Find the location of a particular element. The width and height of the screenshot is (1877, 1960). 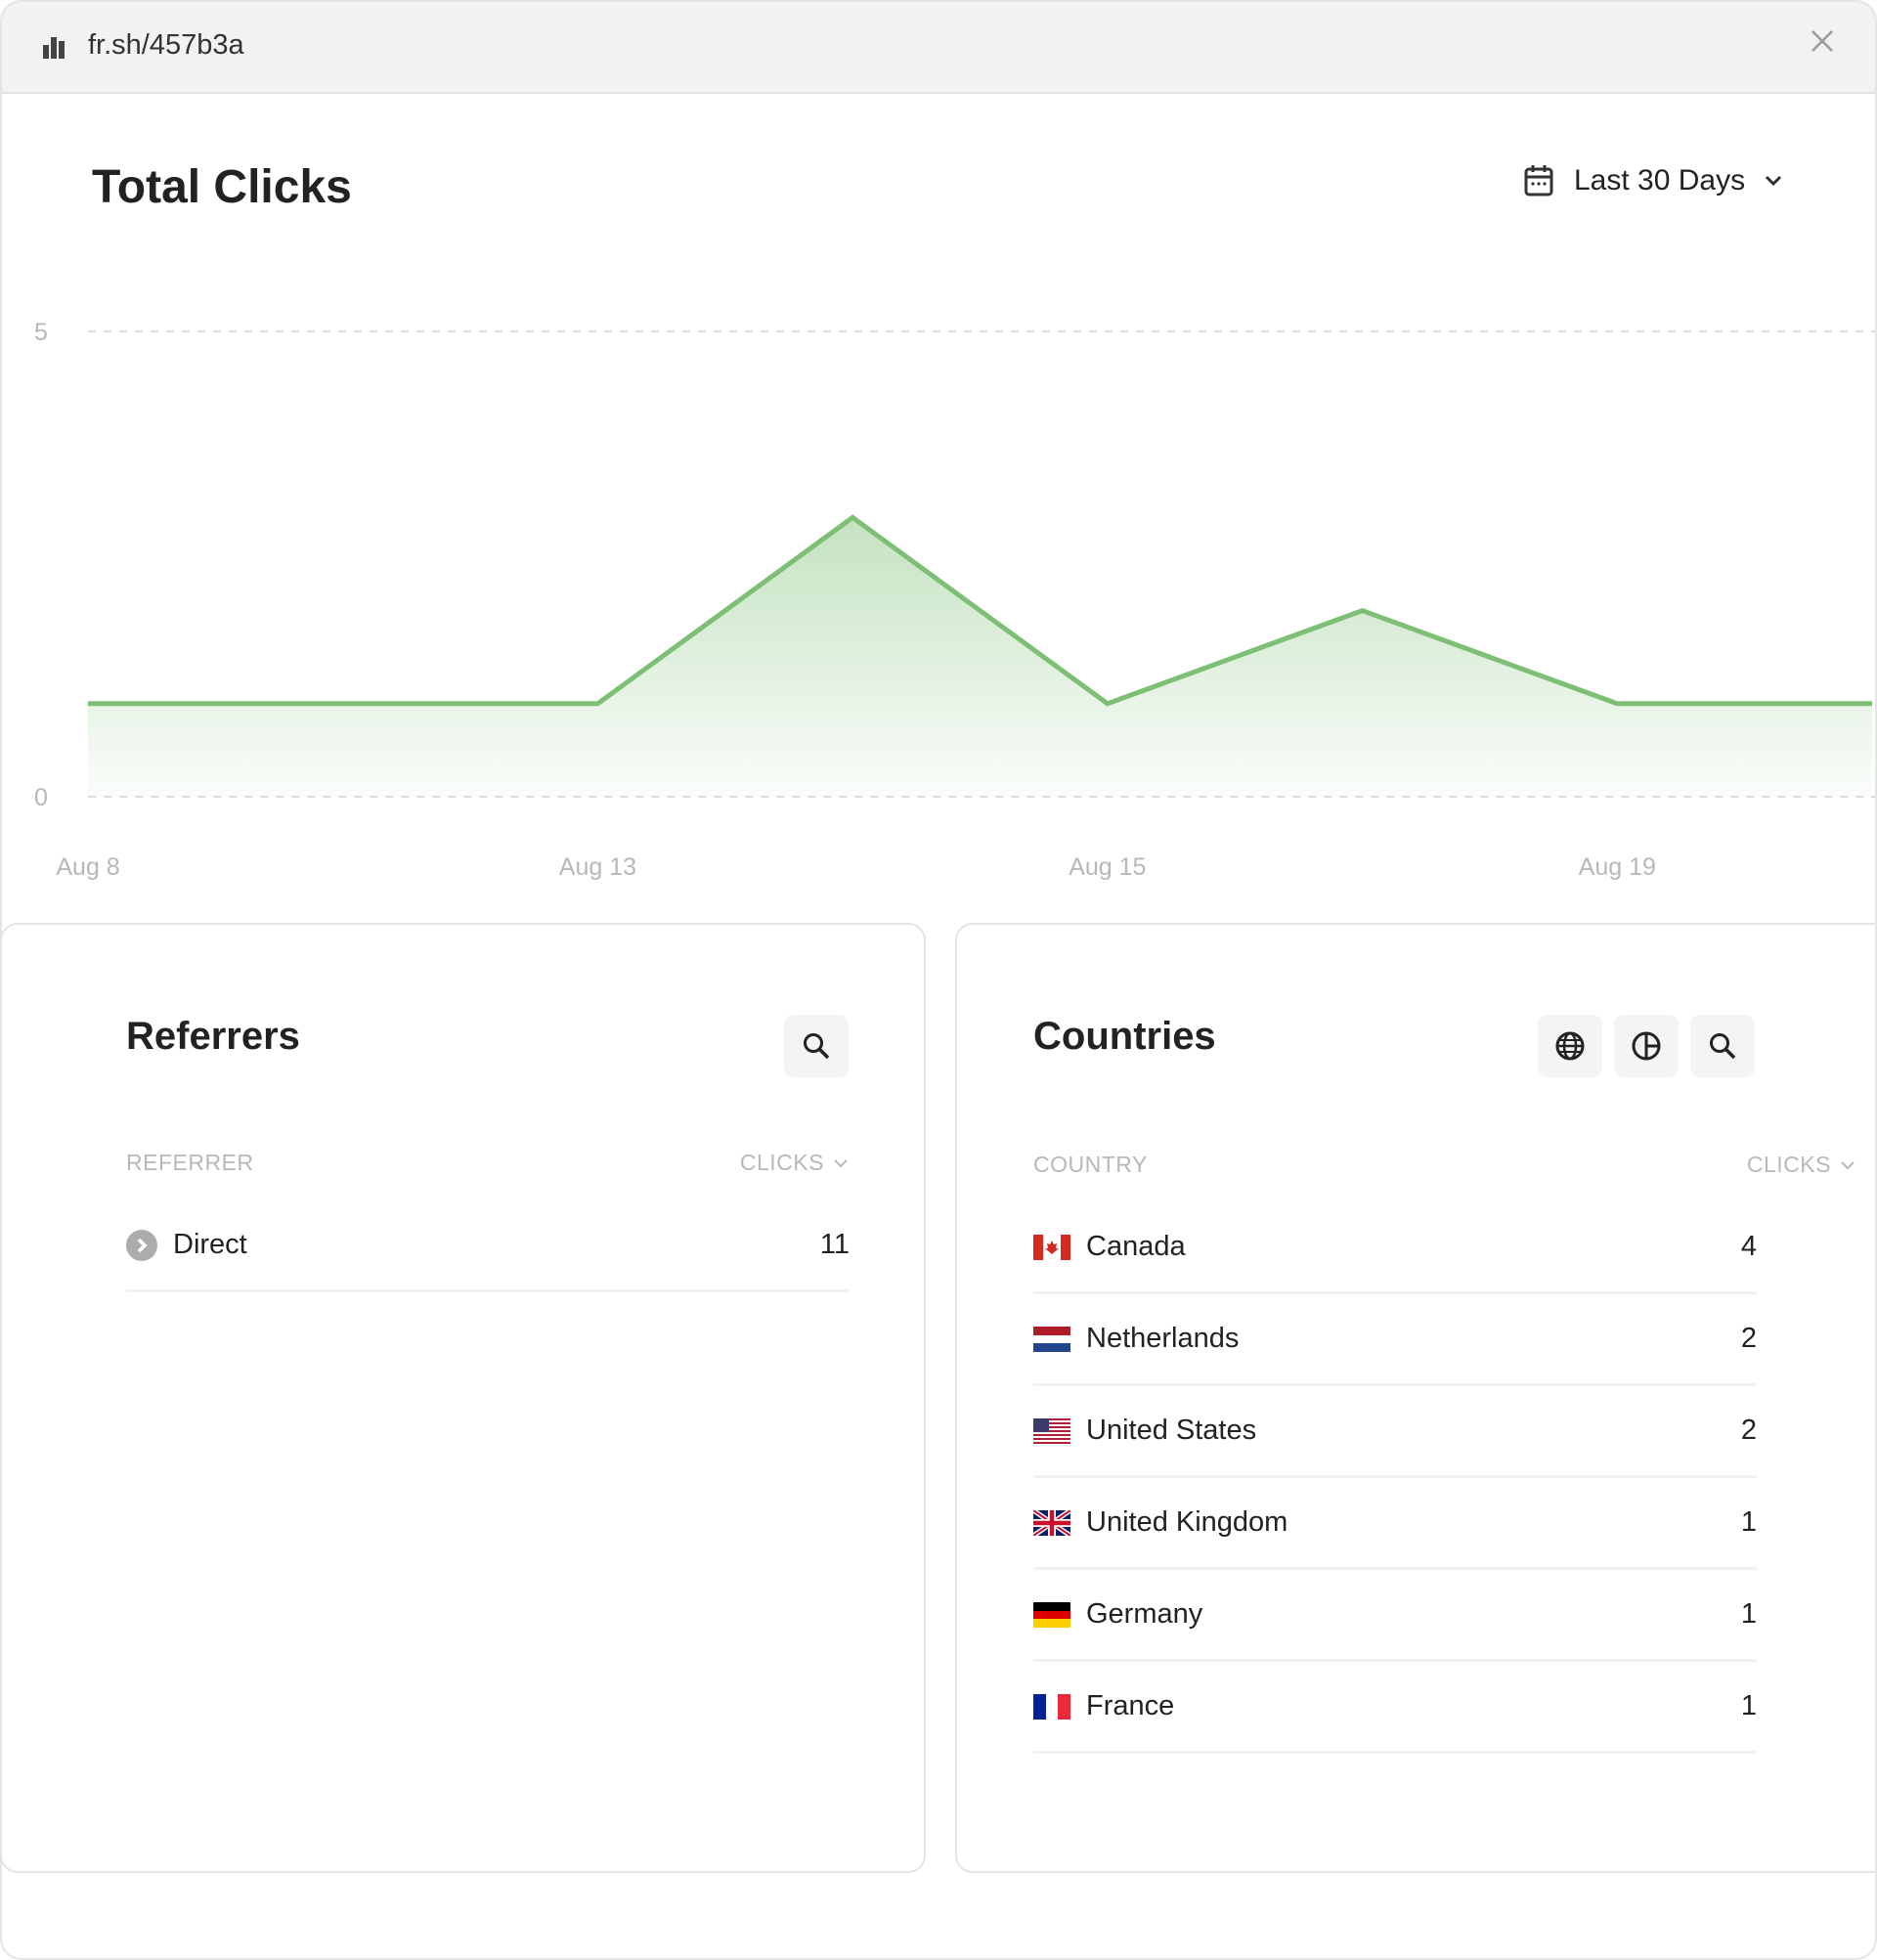

flag-nl-icon is located at coordinates (1051, 1339).